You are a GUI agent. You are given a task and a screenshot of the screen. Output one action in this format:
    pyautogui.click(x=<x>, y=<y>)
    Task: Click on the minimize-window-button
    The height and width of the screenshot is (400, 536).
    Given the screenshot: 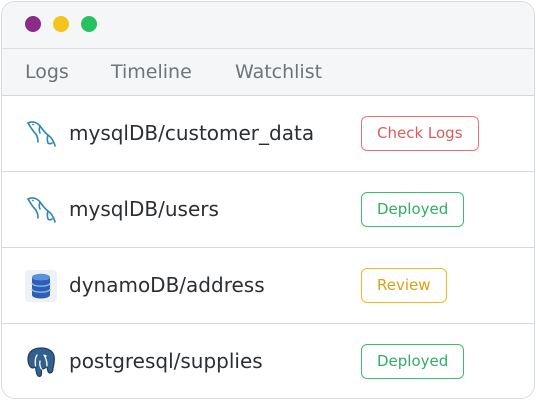 What is the action you would take?
    pyautogui.click(x=61, y=24)
    